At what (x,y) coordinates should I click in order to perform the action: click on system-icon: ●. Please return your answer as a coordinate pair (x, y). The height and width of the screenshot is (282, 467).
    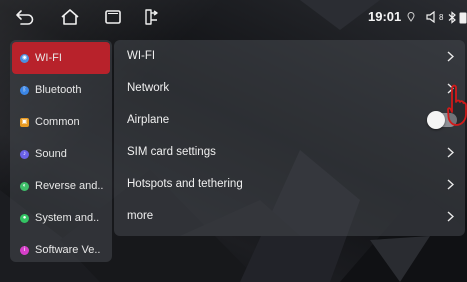
    Looking at the image, I should click on (24, 218).